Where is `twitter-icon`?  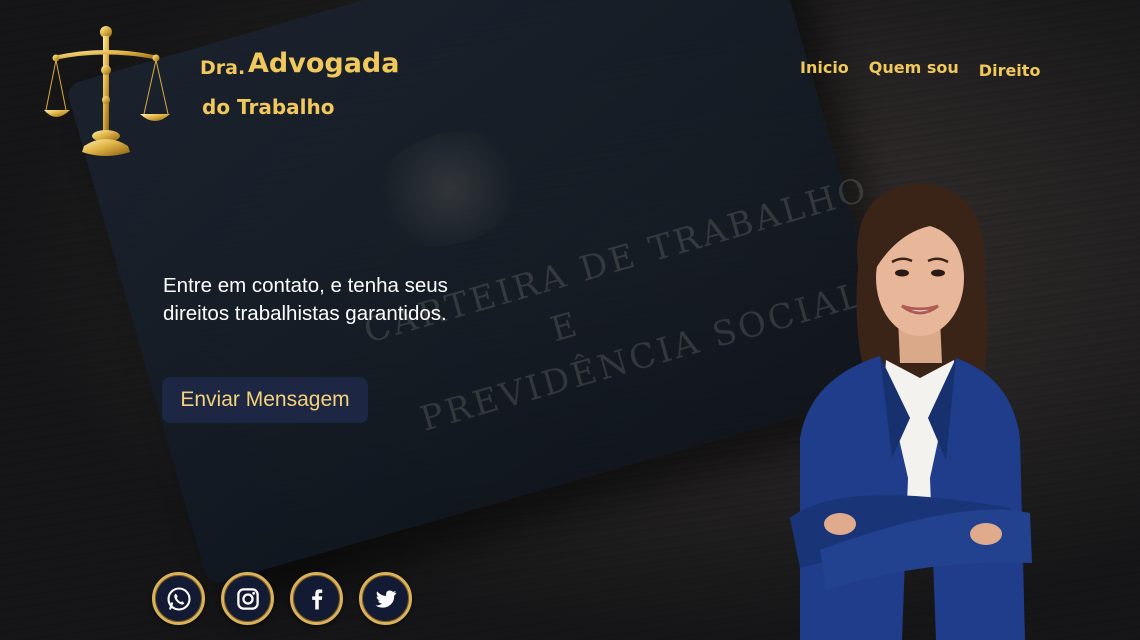 twitter-icon is located at coordinates (385, 598).